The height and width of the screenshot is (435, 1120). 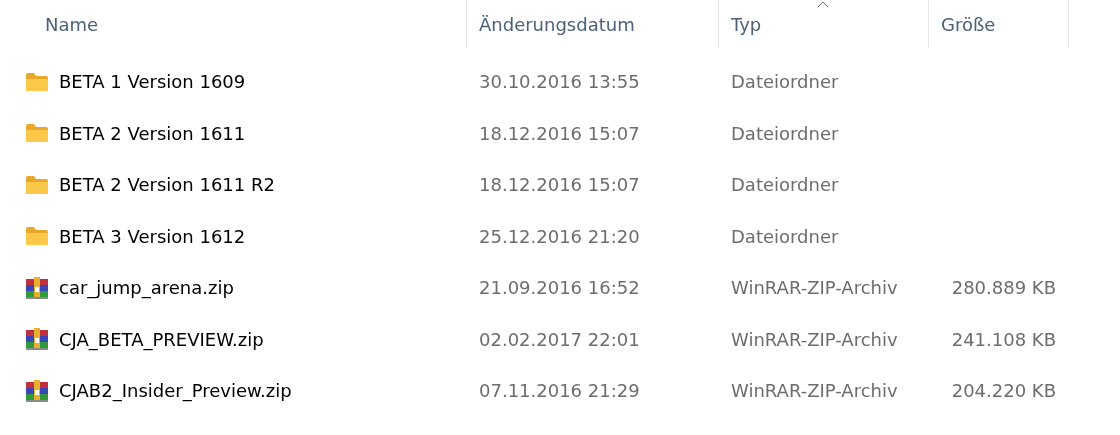 What do you see at coordinates (999, 24) in the screenshot?
I see `column-header: Größe` at bounding box center [999, 24].